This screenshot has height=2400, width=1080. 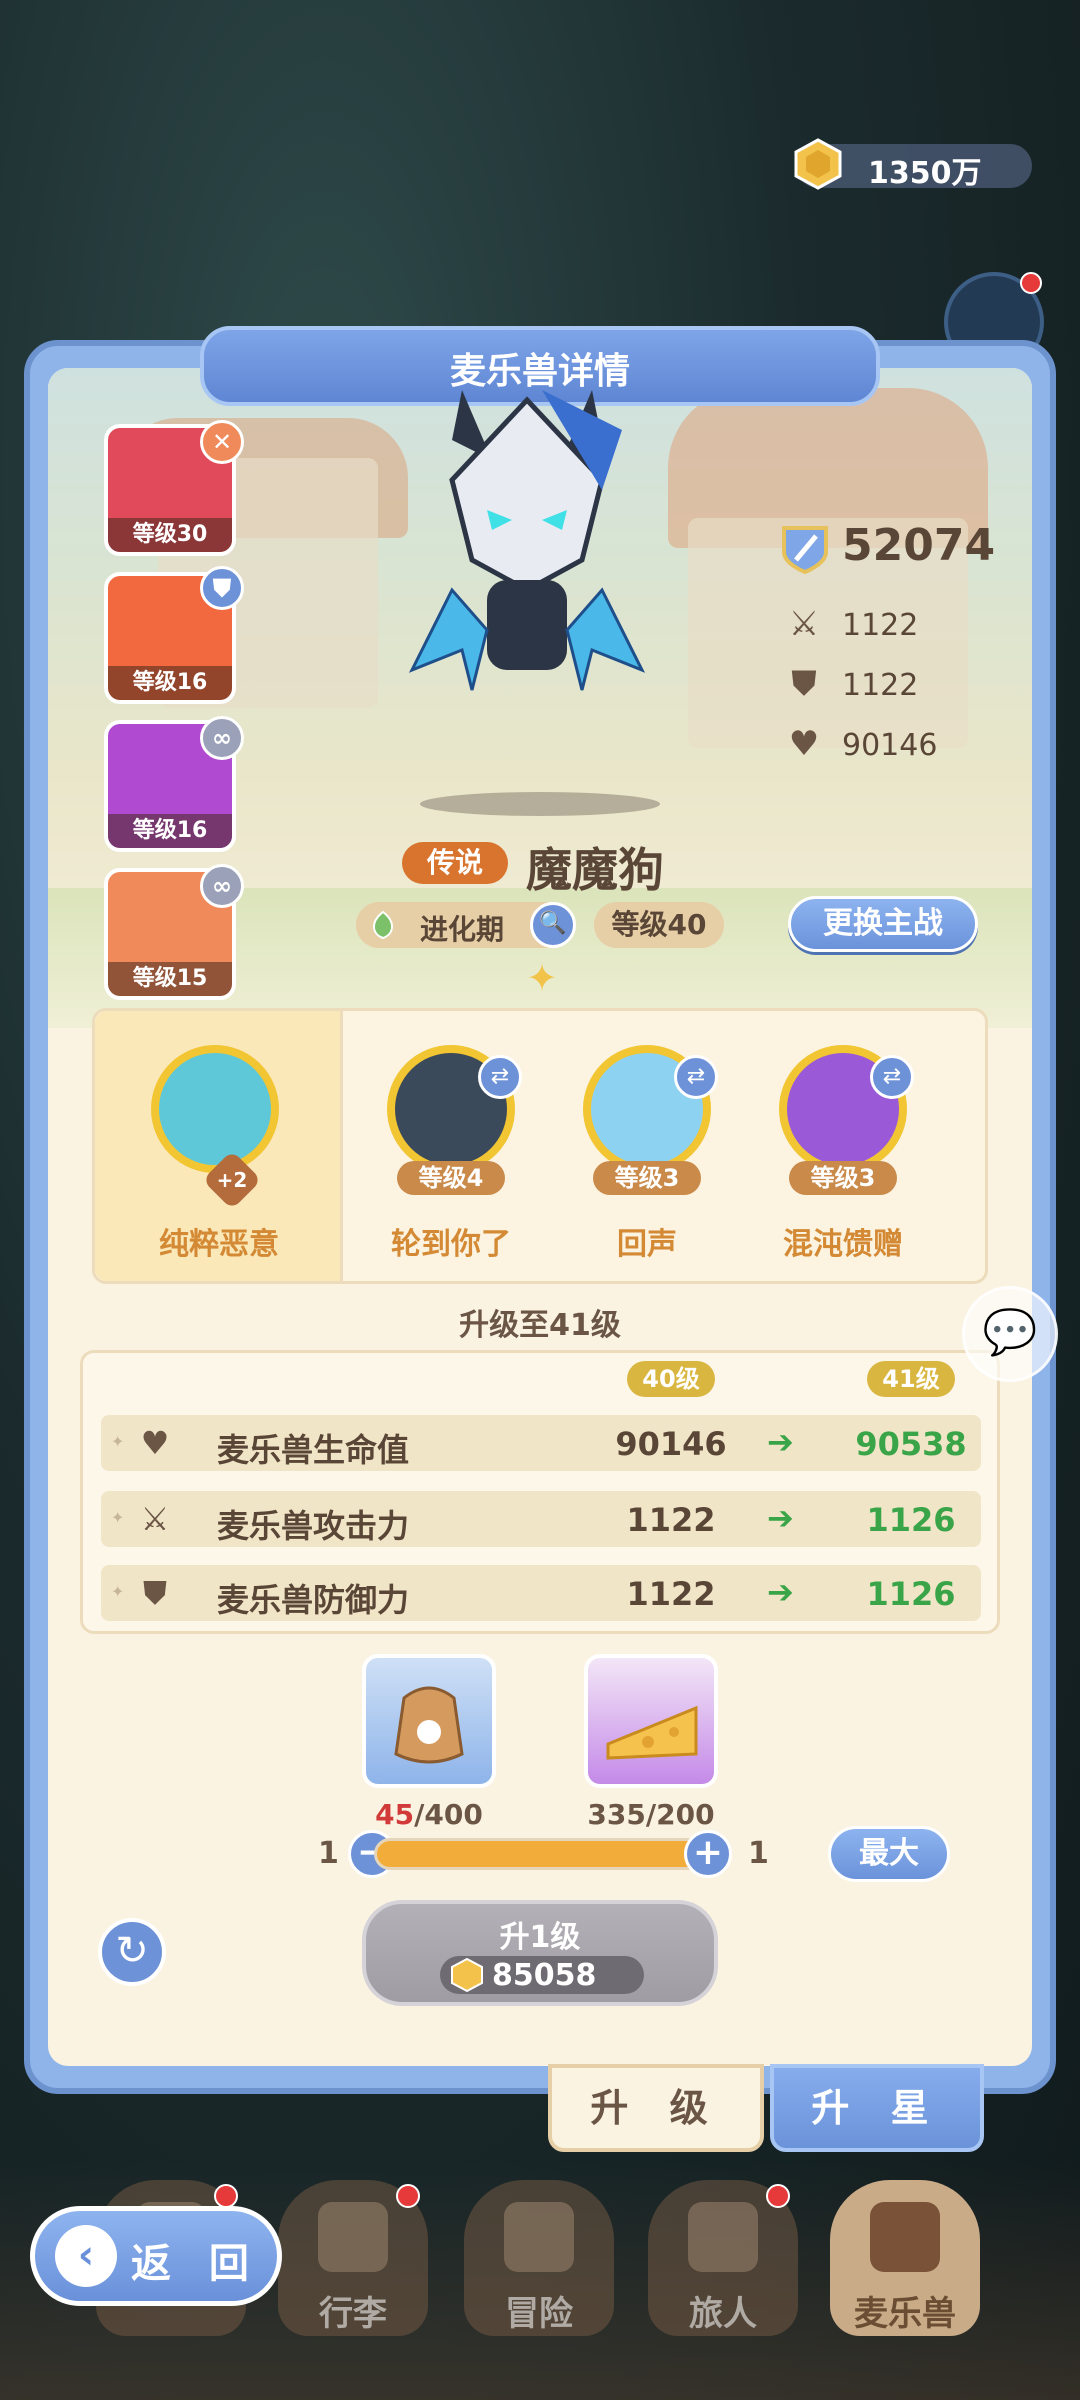 I want to click on nav-label: 麦乐兽, so click(x=905, y=2314).